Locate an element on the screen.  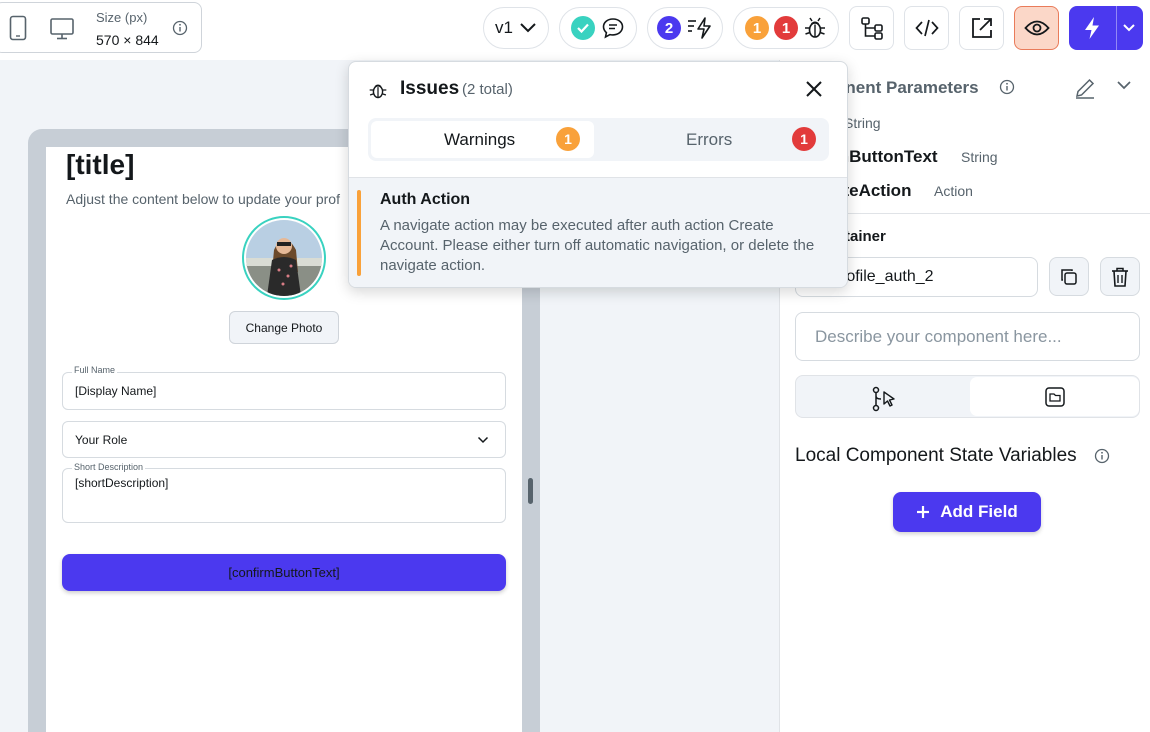
avatar is located at coordinates (284, 258).